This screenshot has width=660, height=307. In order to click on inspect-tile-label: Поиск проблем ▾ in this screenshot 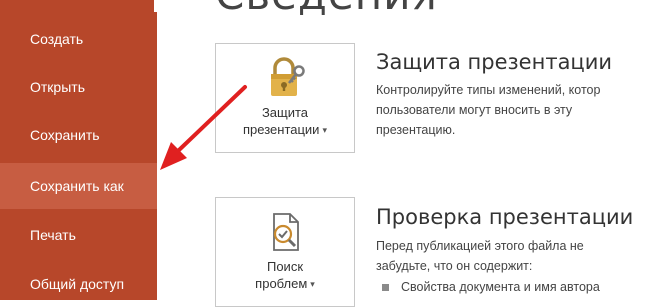, I will do `click(285, 275)`.